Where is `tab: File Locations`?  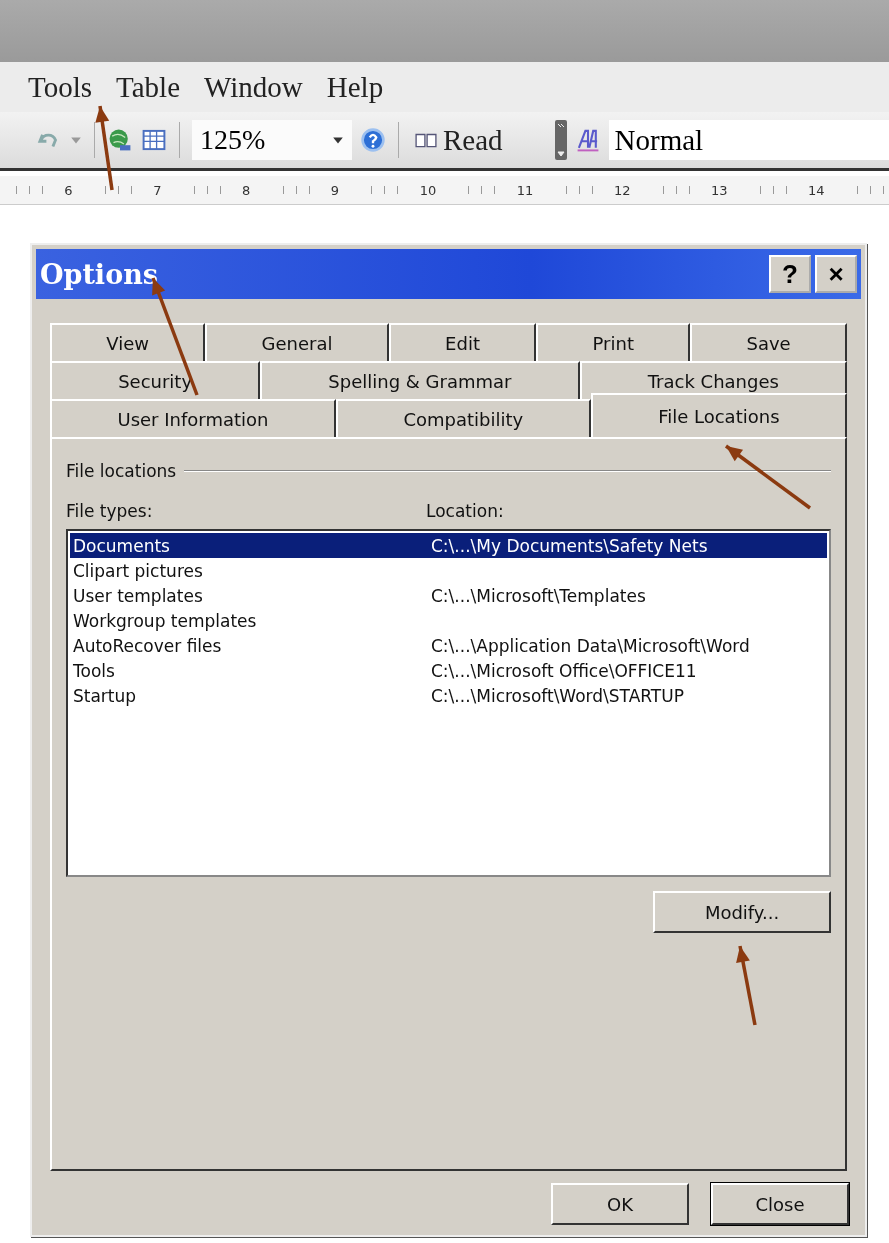 tab: File Locations is located at coordinates (718, 415).